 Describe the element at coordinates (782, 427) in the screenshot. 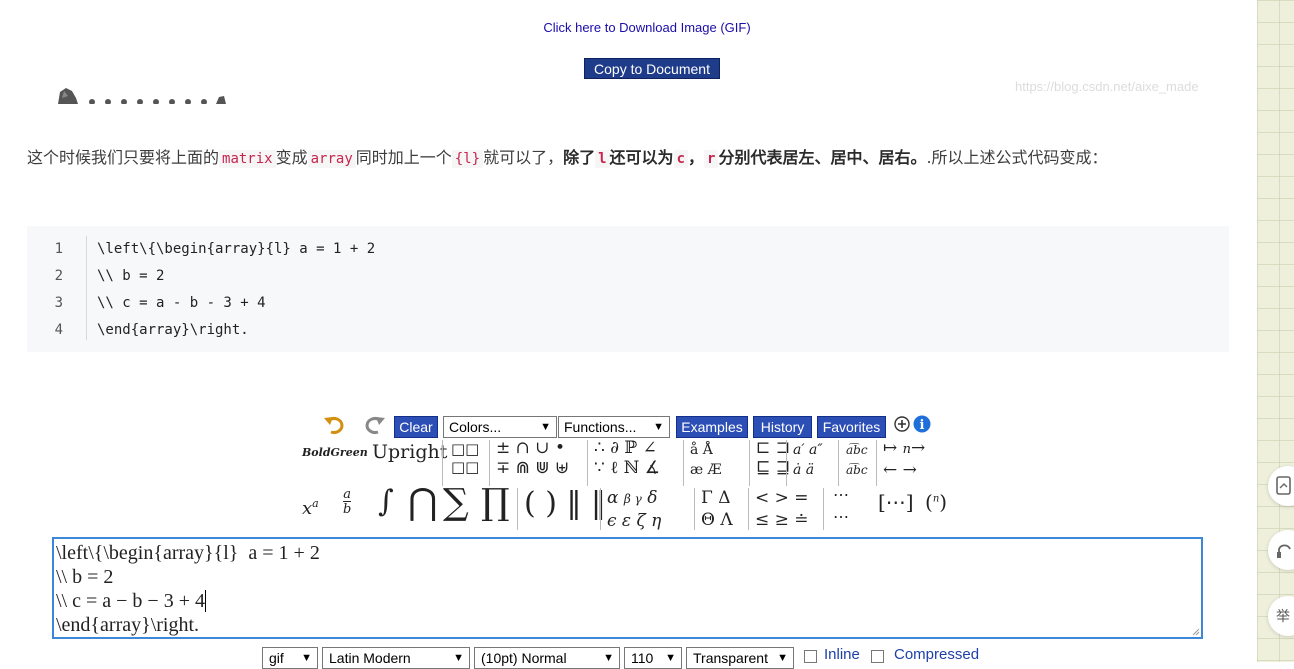

I see `history-button: History` at that location.